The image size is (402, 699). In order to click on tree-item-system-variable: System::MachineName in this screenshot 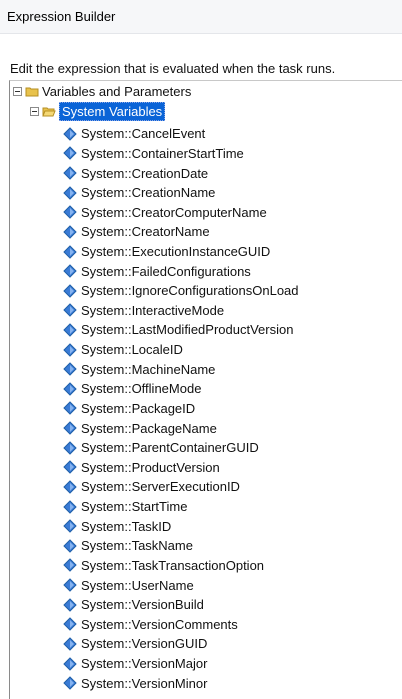, I will do `click(139, 369)`.